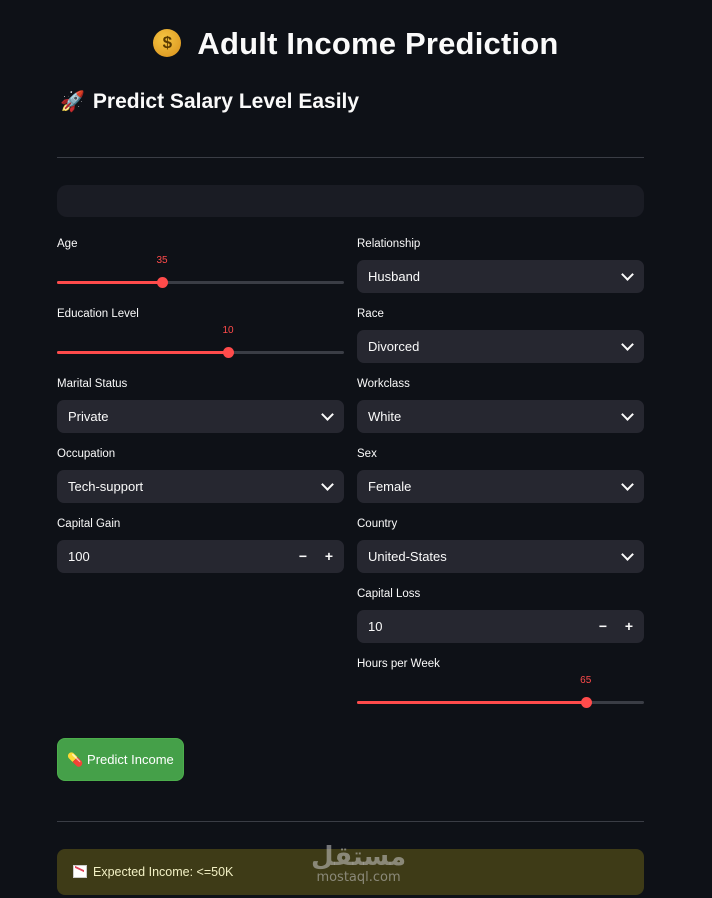 Image resolution: width=712 pixels, height=898 pixels. What do you see at coordinates (350, 201) in the screenshot?
I see `info-bar` at bounding box center [350, 201].